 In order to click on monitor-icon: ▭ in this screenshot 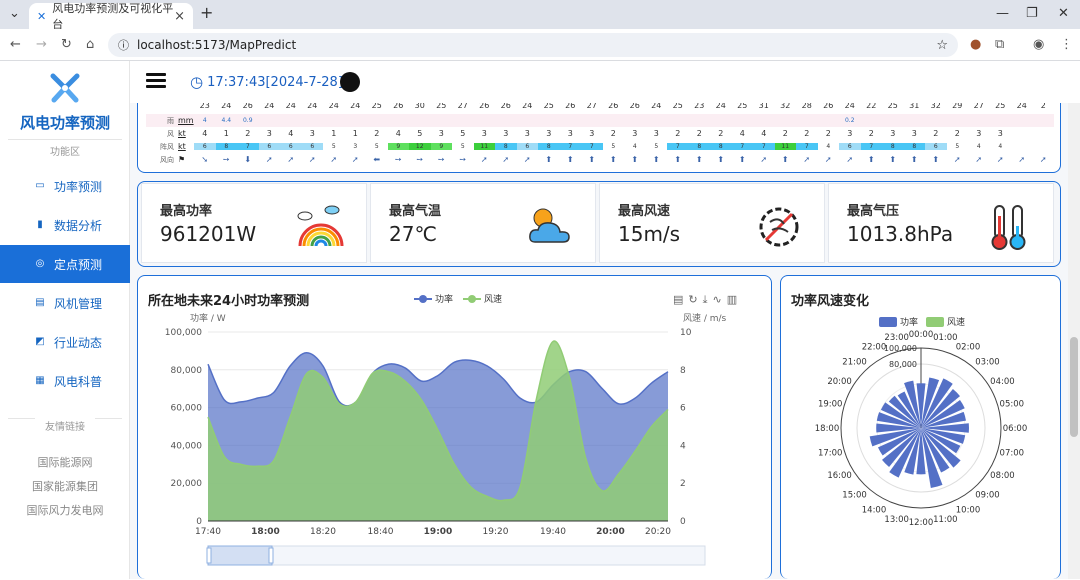, I will do `click(40, 185)`.